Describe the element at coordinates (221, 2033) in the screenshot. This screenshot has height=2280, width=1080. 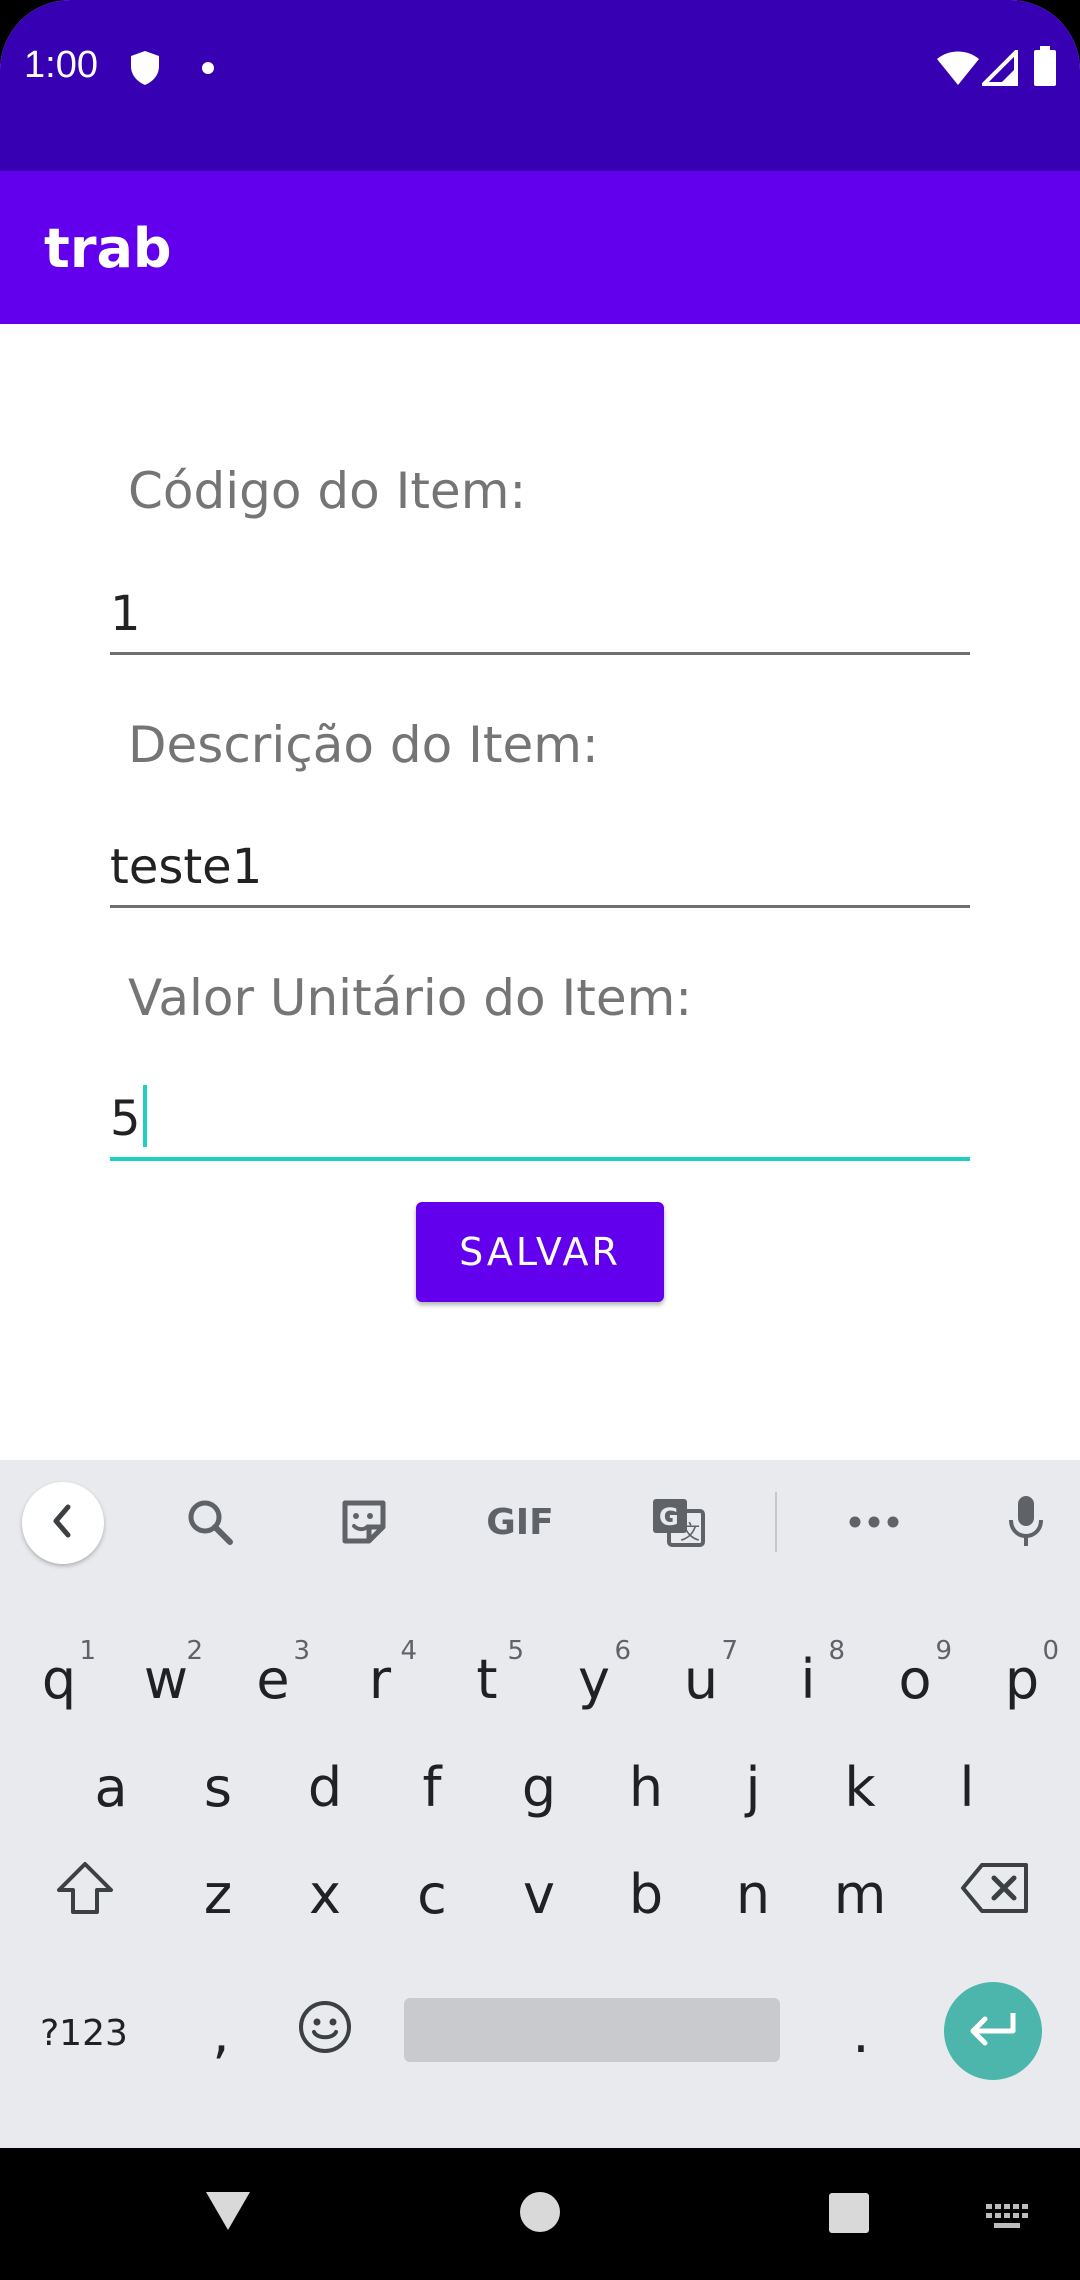
I see `comma-key: ,` at that location.